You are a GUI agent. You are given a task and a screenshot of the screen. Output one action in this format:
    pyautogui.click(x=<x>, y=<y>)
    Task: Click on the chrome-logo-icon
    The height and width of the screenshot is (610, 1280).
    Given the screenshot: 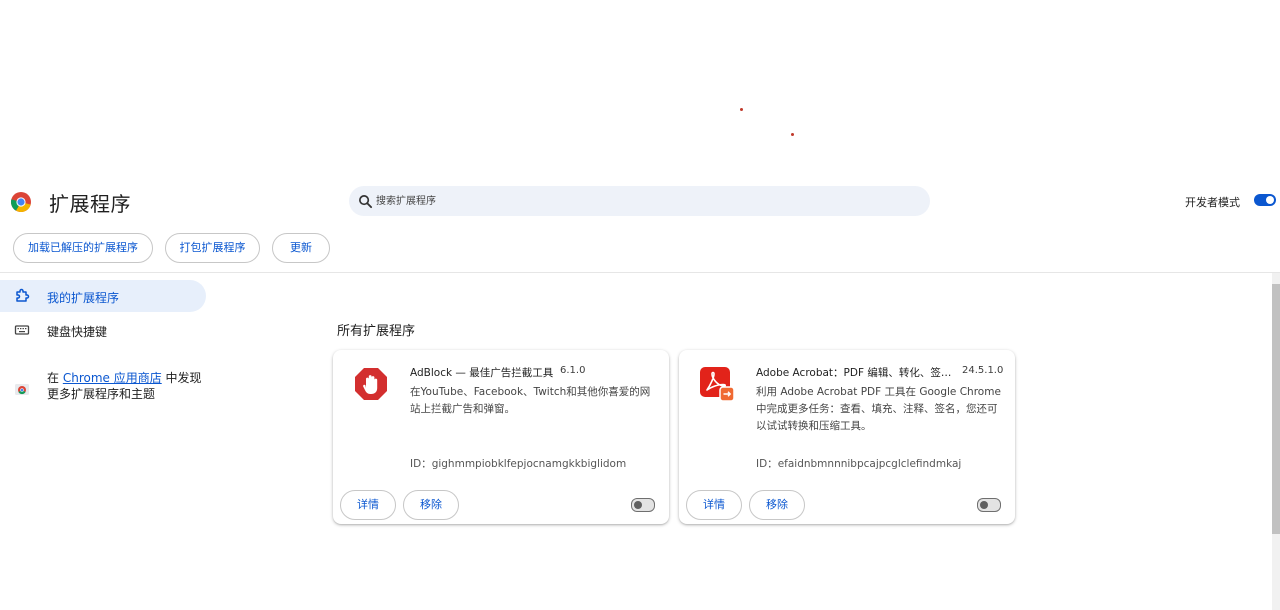 What is the action you would take?
    pyautogui.click(x=20, y=202)
    